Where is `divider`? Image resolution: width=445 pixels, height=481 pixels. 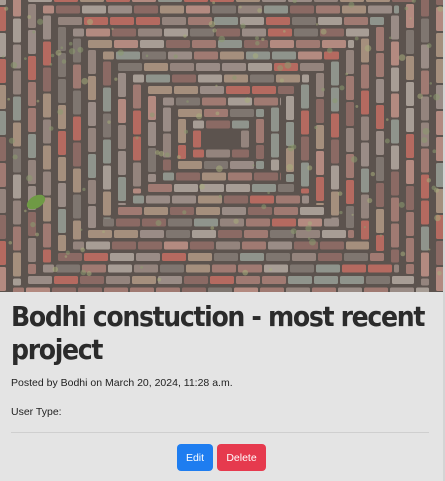
divider is located at coordinates (220, 432).